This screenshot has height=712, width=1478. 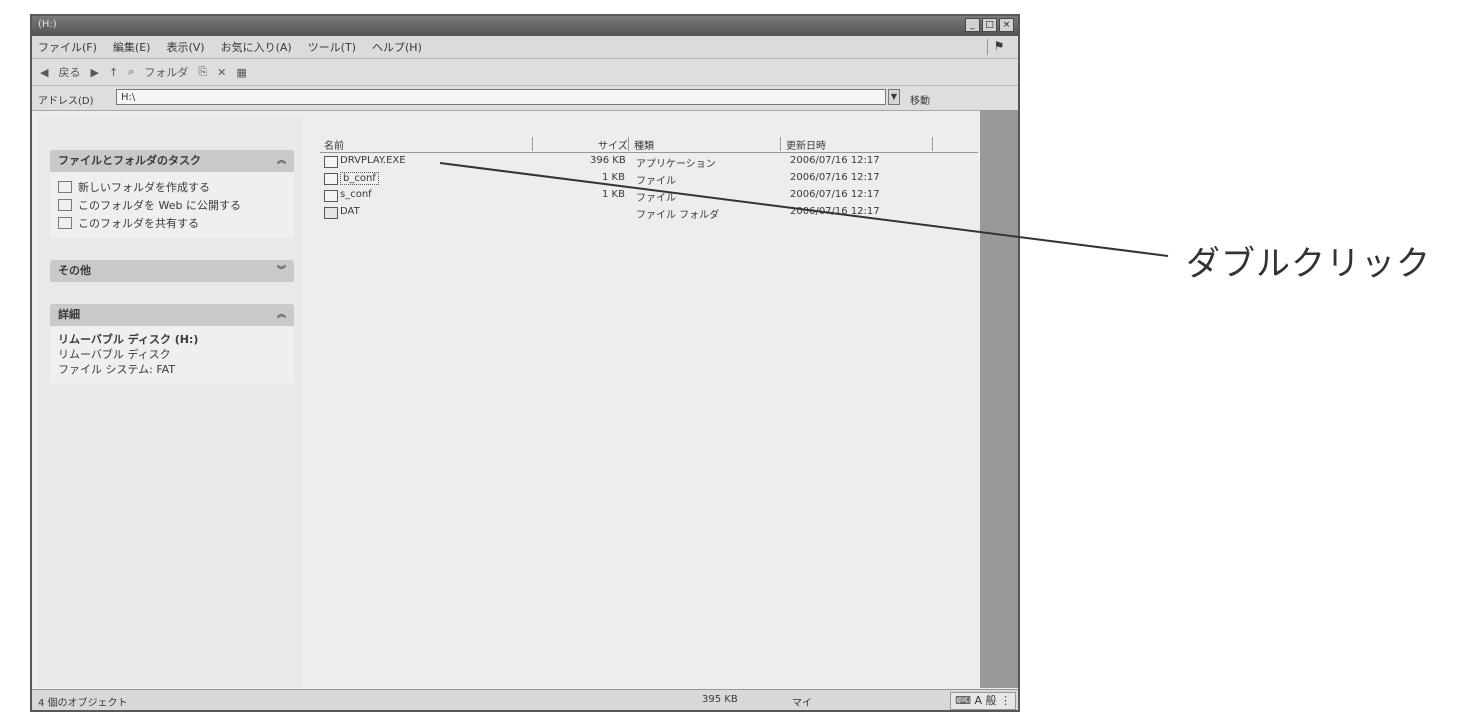 What do you see at coordinates (185, 47) in the screenshot?
I see `menu-view: 表示(V)` at bounding box center [185, 47].